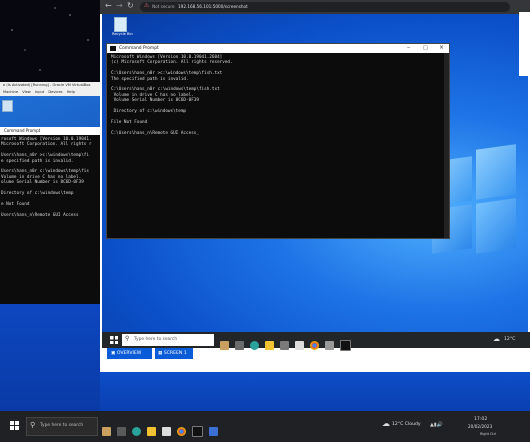  Describe the element at coordinates (114, 340) in the screenshot. I see `start-icon` at that location.